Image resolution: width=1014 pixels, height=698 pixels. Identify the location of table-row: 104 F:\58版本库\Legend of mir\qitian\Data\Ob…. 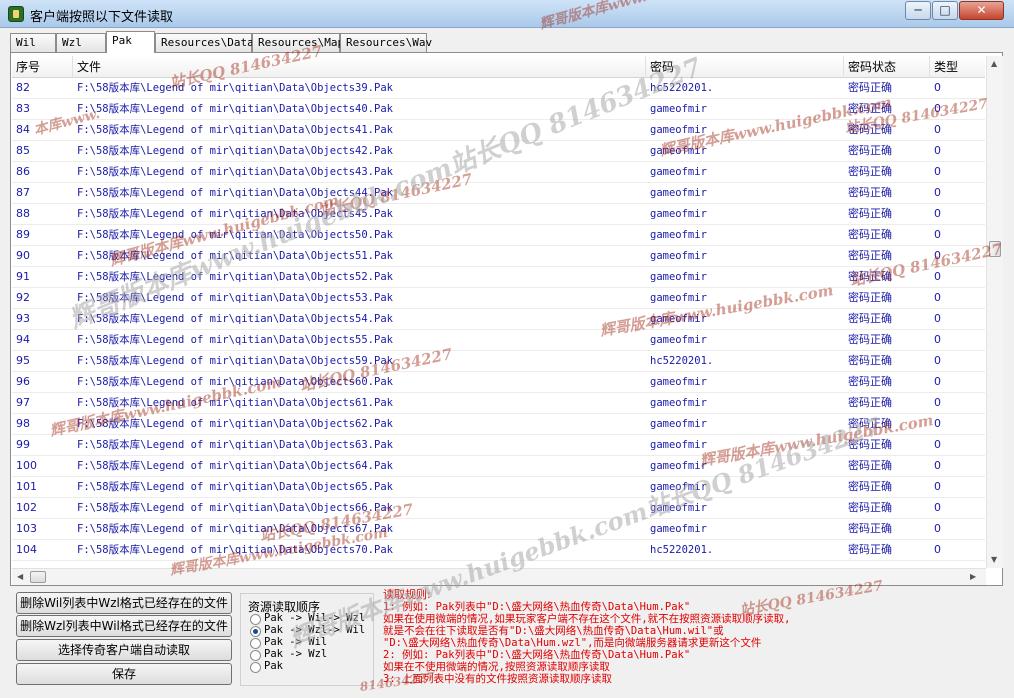
(498, 550).